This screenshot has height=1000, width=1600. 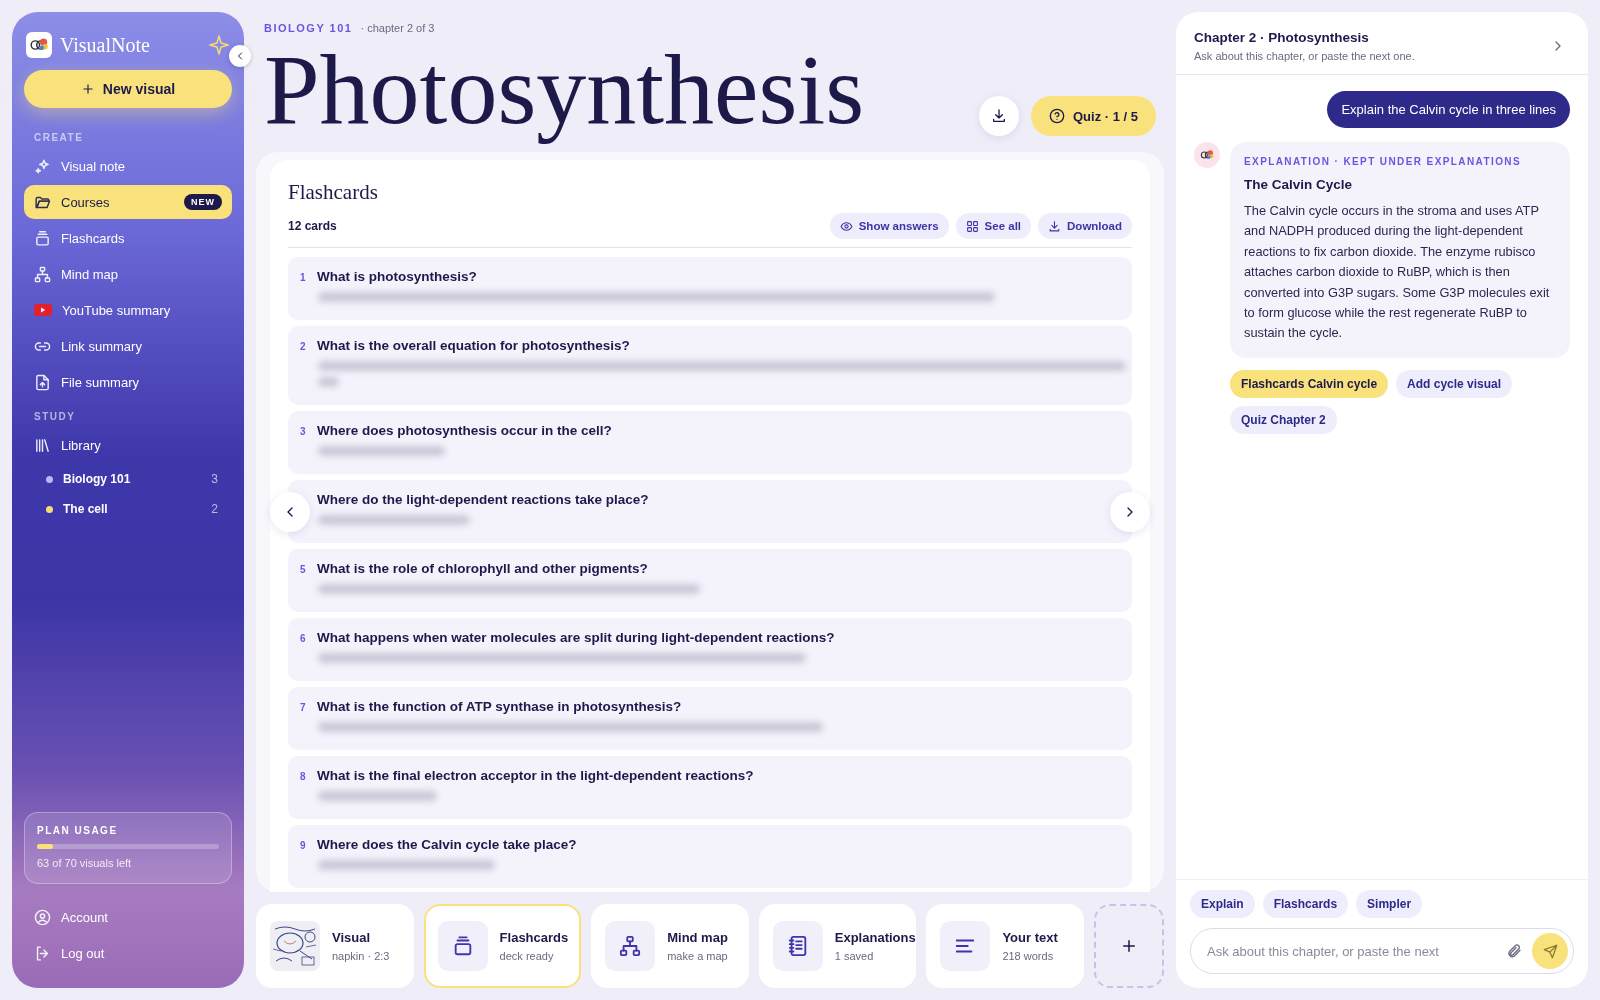 I want to click on card-question: Where does photosynthesis occur in the cell?, so click(x=464, y=430).